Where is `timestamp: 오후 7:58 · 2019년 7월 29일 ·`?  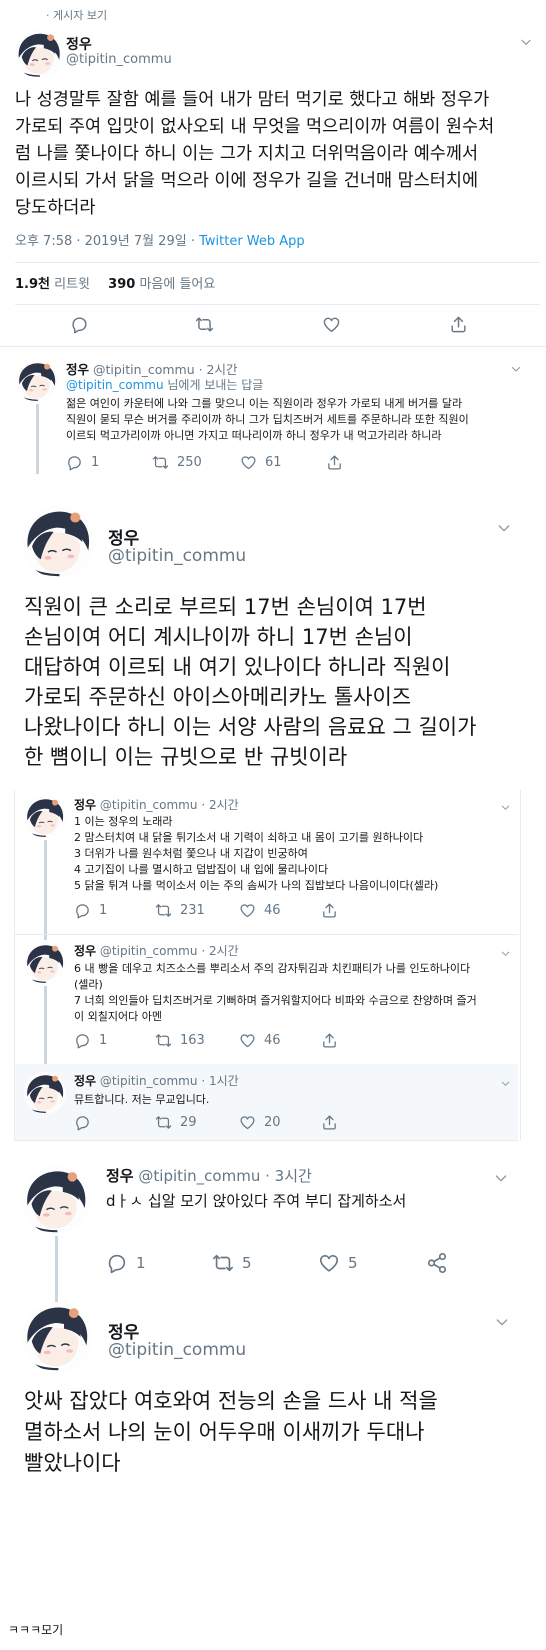 timestamp: 오후 7:58 · 2019년 7월 29일 · is located at coordinates (107, 241).